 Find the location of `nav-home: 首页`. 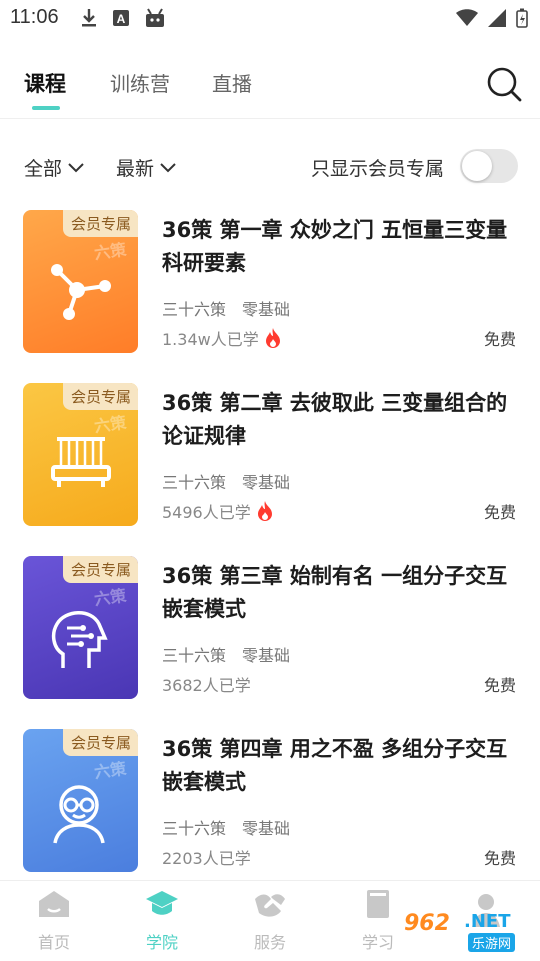

nav-home: 首页 is located at coordinates (54, 921).